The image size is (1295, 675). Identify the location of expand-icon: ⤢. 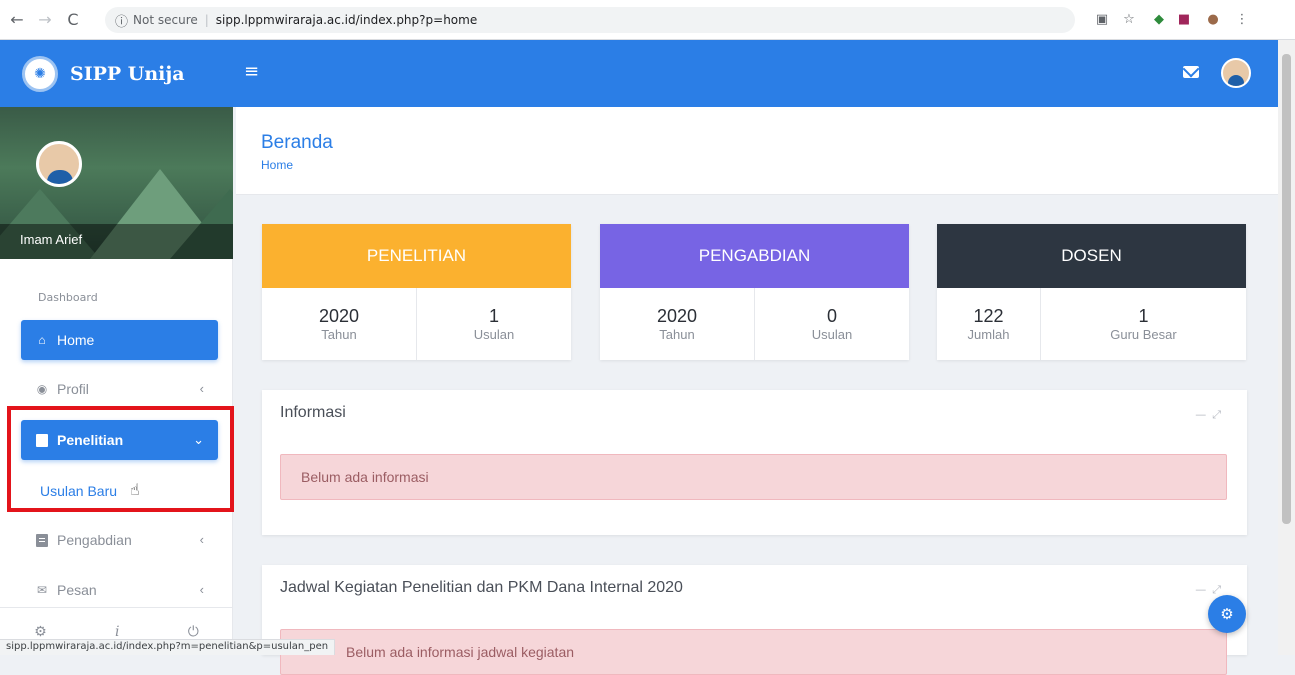
(1219, 414).